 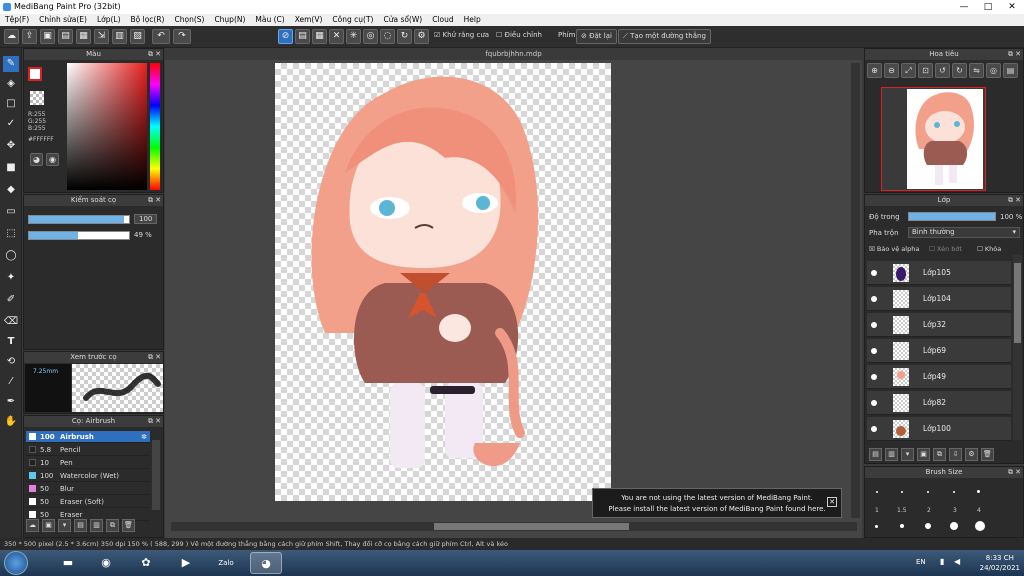 I want to click on zoom-in-icon: ⊕, so click(x=874, y=70).